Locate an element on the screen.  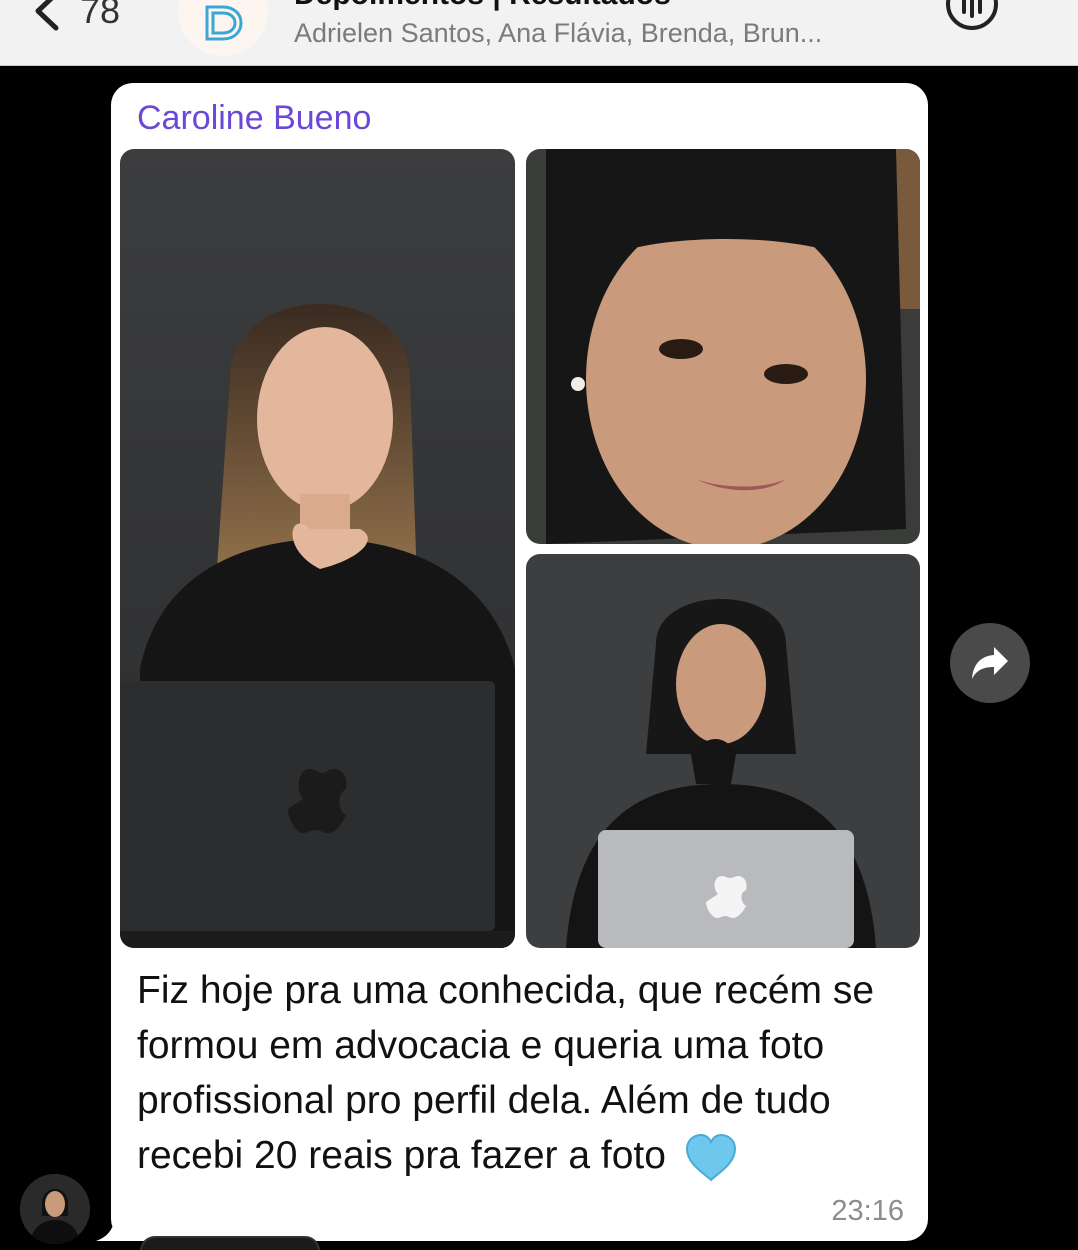
share-arrow-icon is located at coordinates (990, 663).